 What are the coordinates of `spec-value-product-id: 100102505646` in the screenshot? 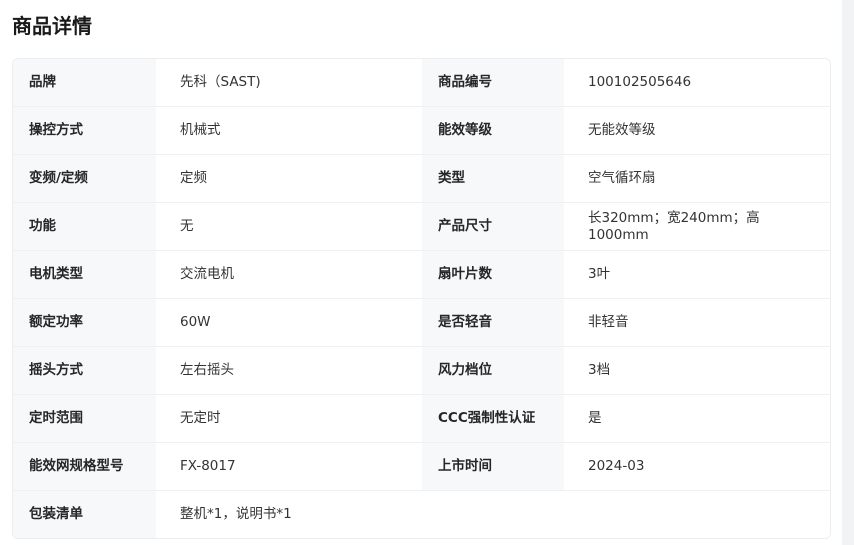 It's located at (697, 82).